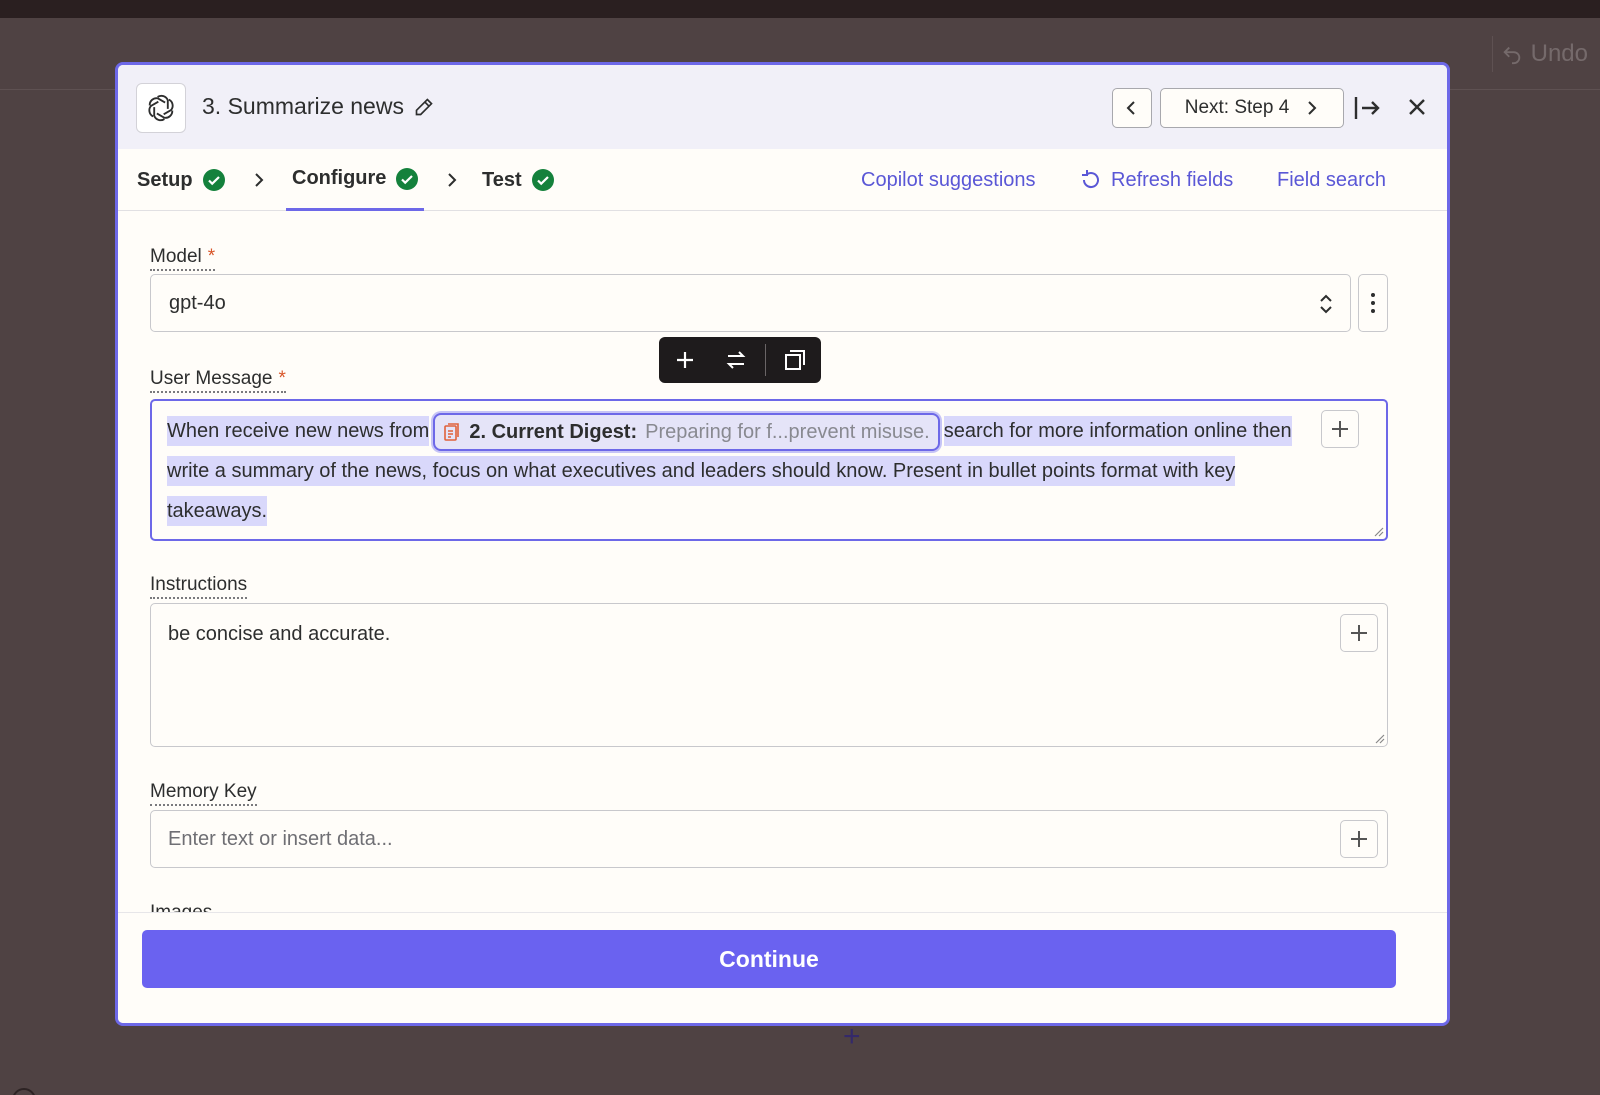 The width and height of the screenshot is (1600, 1095). Describe the element at coordinates (769, 675) in the screenshot. I see `instructions-input: be concise and accurate.` at that location.